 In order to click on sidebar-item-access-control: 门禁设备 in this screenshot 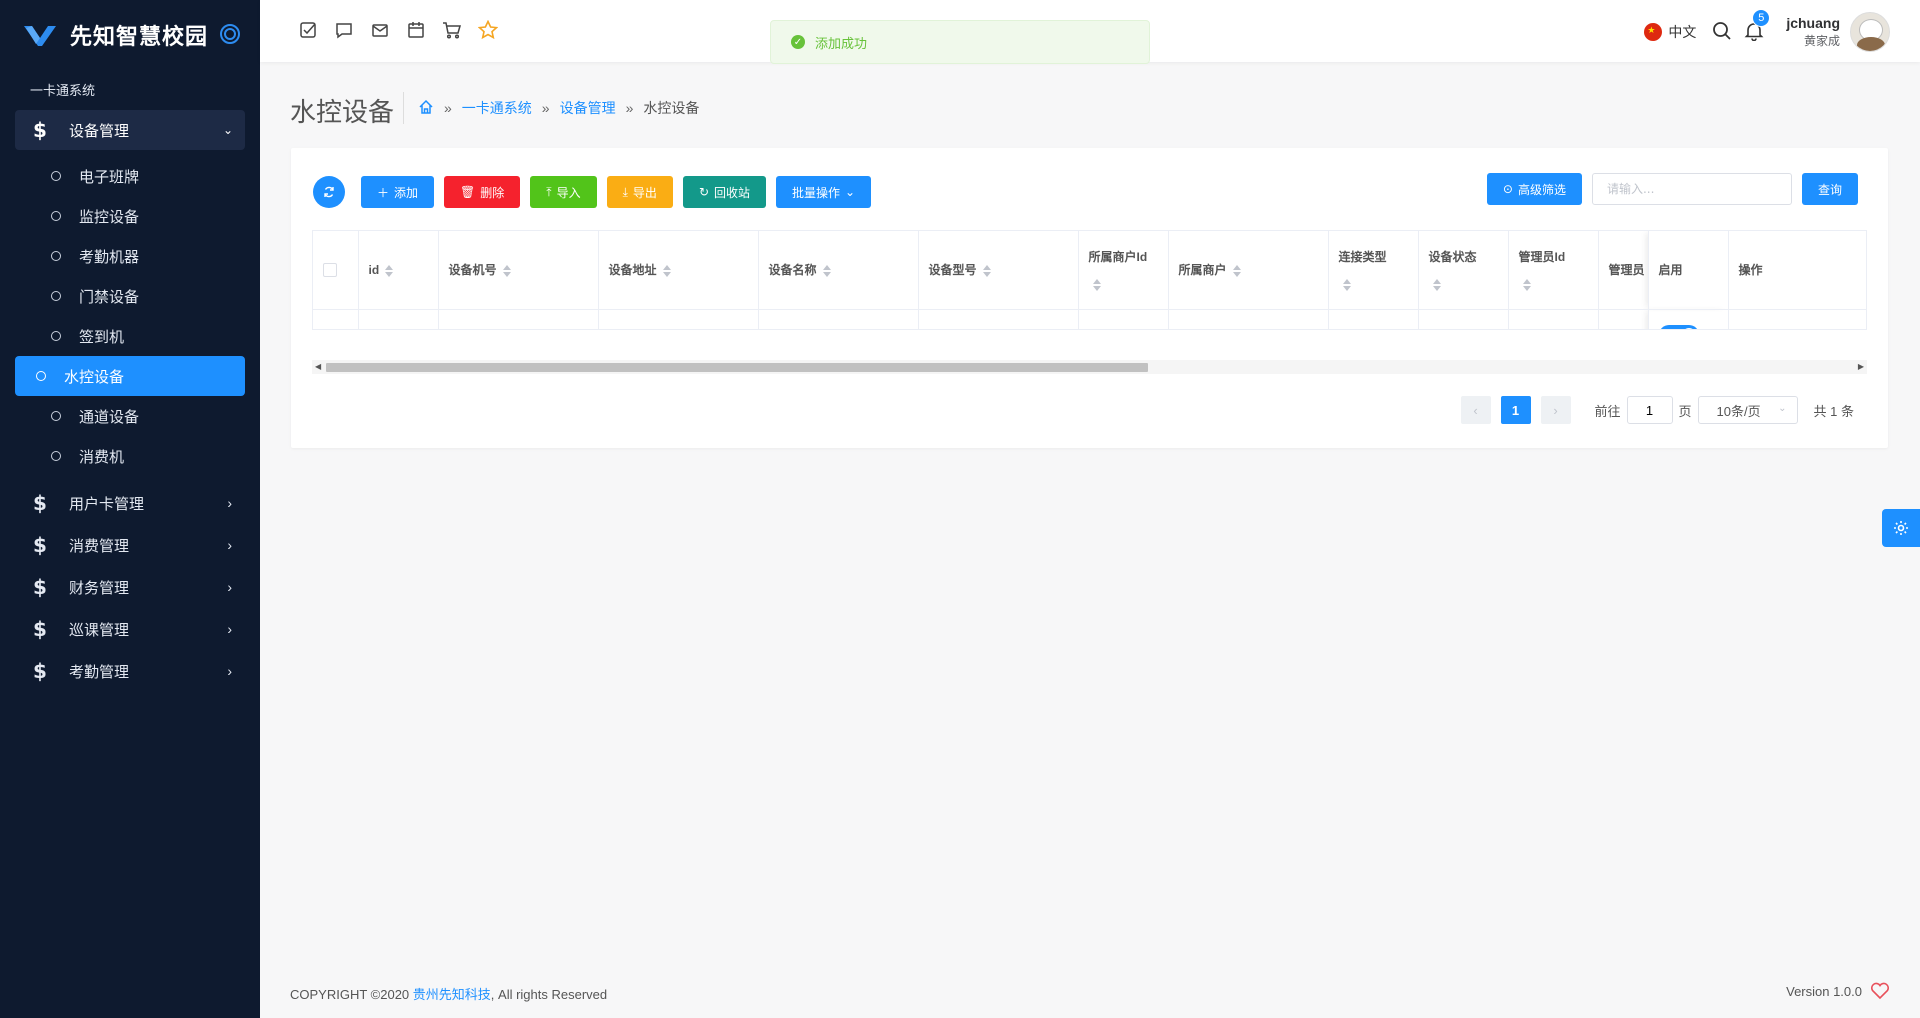, I will do `click(130, 296)`.